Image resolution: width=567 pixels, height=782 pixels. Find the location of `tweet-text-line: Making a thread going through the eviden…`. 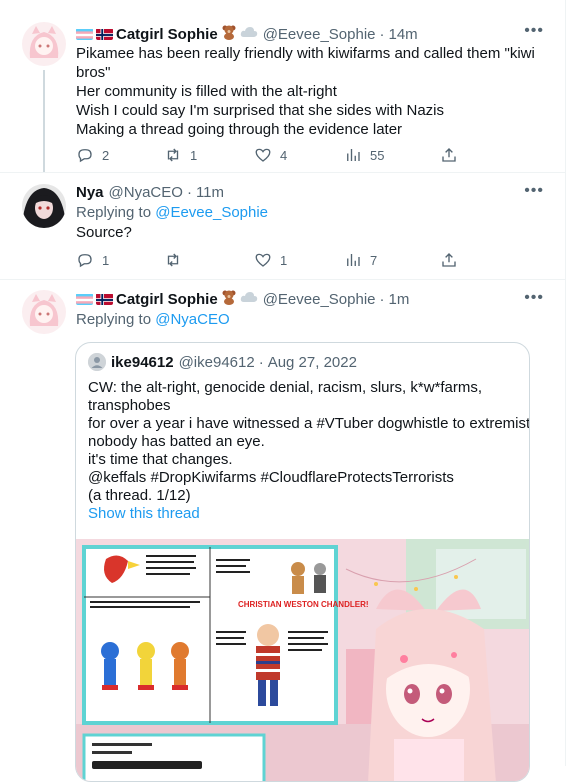

tweet-text-line: Making a thread going through the eviden… is located at coordinates (239, 129).